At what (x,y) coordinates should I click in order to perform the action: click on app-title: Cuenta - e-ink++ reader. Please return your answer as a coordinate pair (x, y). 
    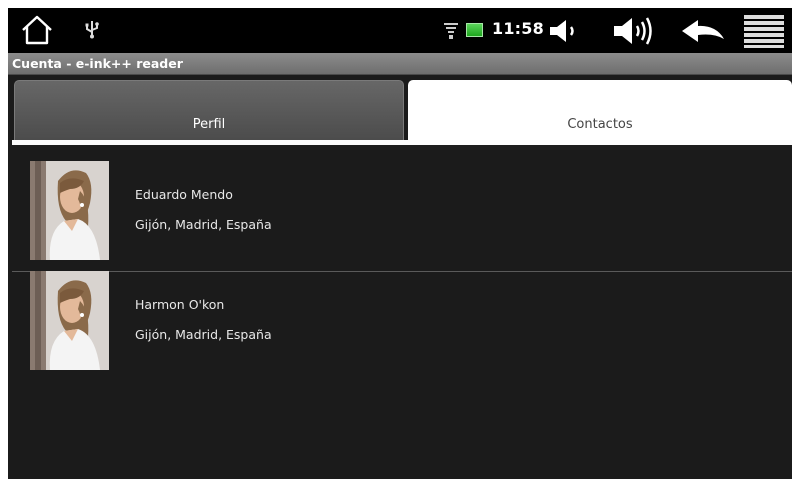
    Looking at the image, I should click on (97, 63).